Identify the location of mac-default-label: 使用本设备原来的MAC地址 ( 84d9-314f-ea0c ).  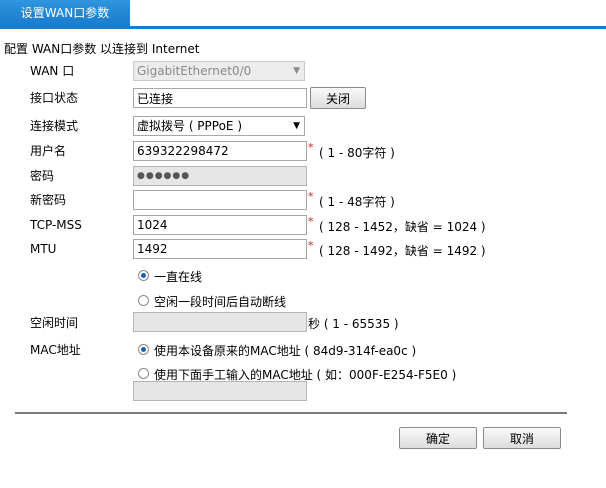
(285, 351).